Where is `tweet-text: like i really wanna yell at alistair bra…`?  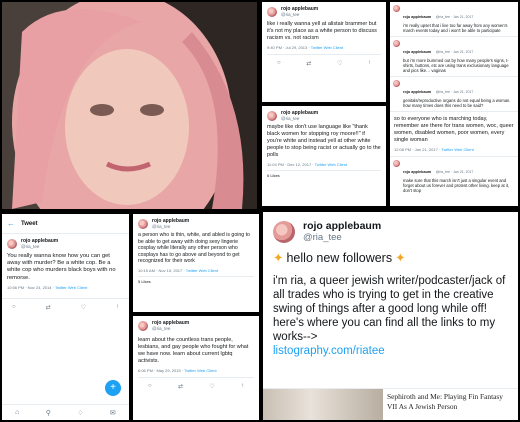 tweet-text: like i really wanna yell at alistair bra… is located at coordinates (322, 31).